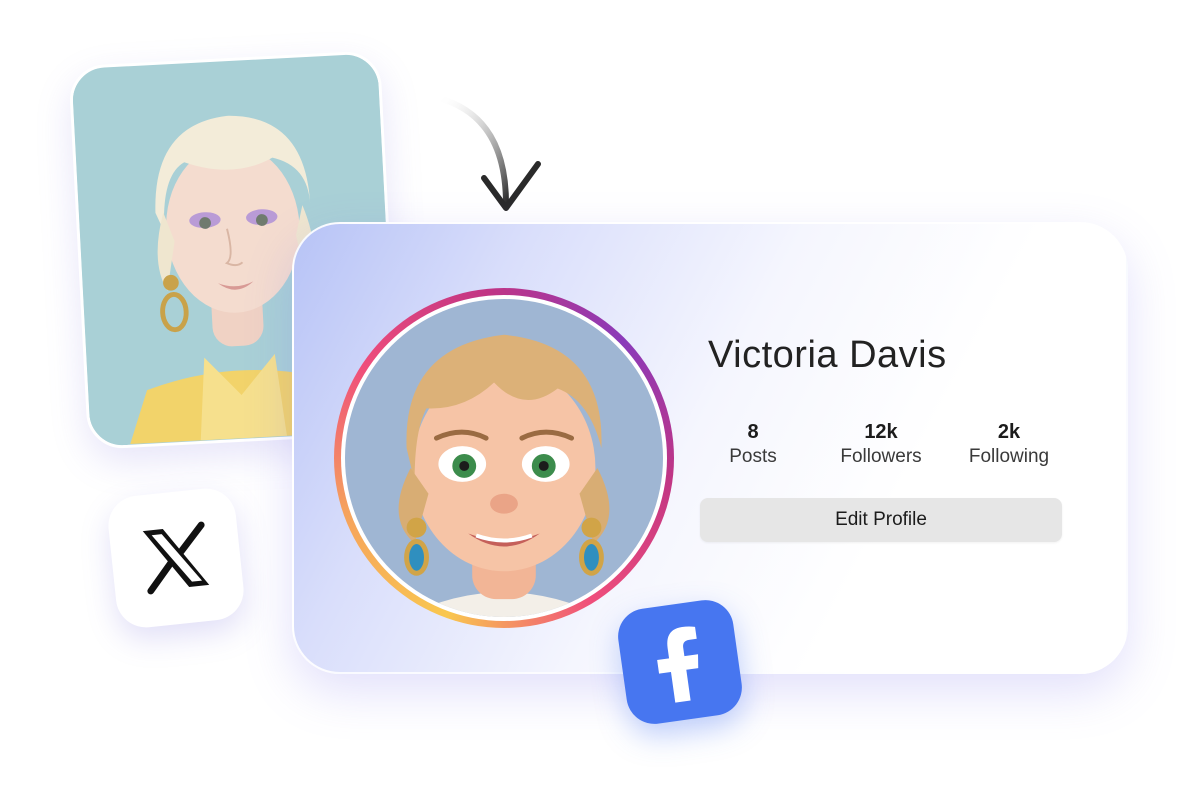  Describe the element at coordinates (881, 520) in the screenshot. I see `edit-profile-button: Edit Profile` at that location.